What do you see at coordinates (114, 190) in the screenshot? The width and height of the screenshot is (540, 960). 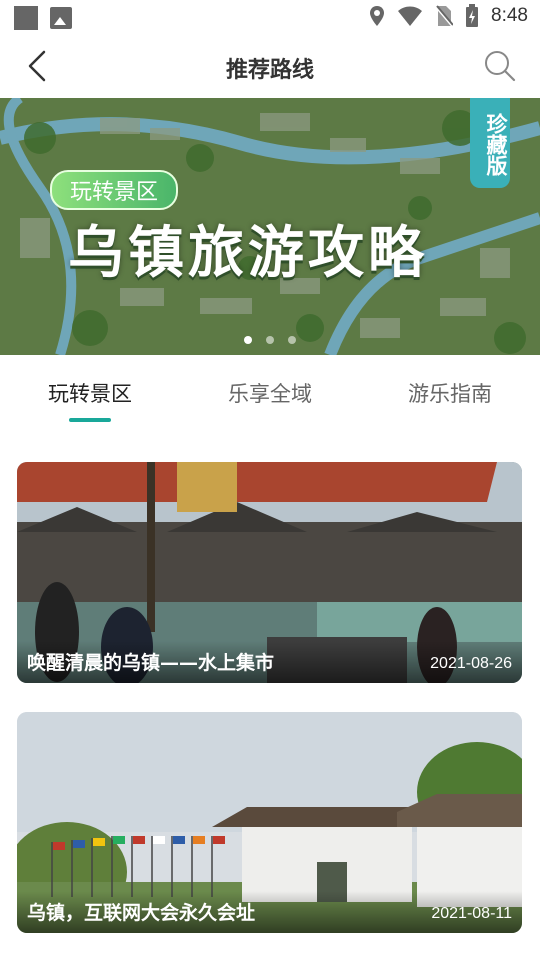 I see `banner-badge: 玩转景区` at bounding box center [114, 190].